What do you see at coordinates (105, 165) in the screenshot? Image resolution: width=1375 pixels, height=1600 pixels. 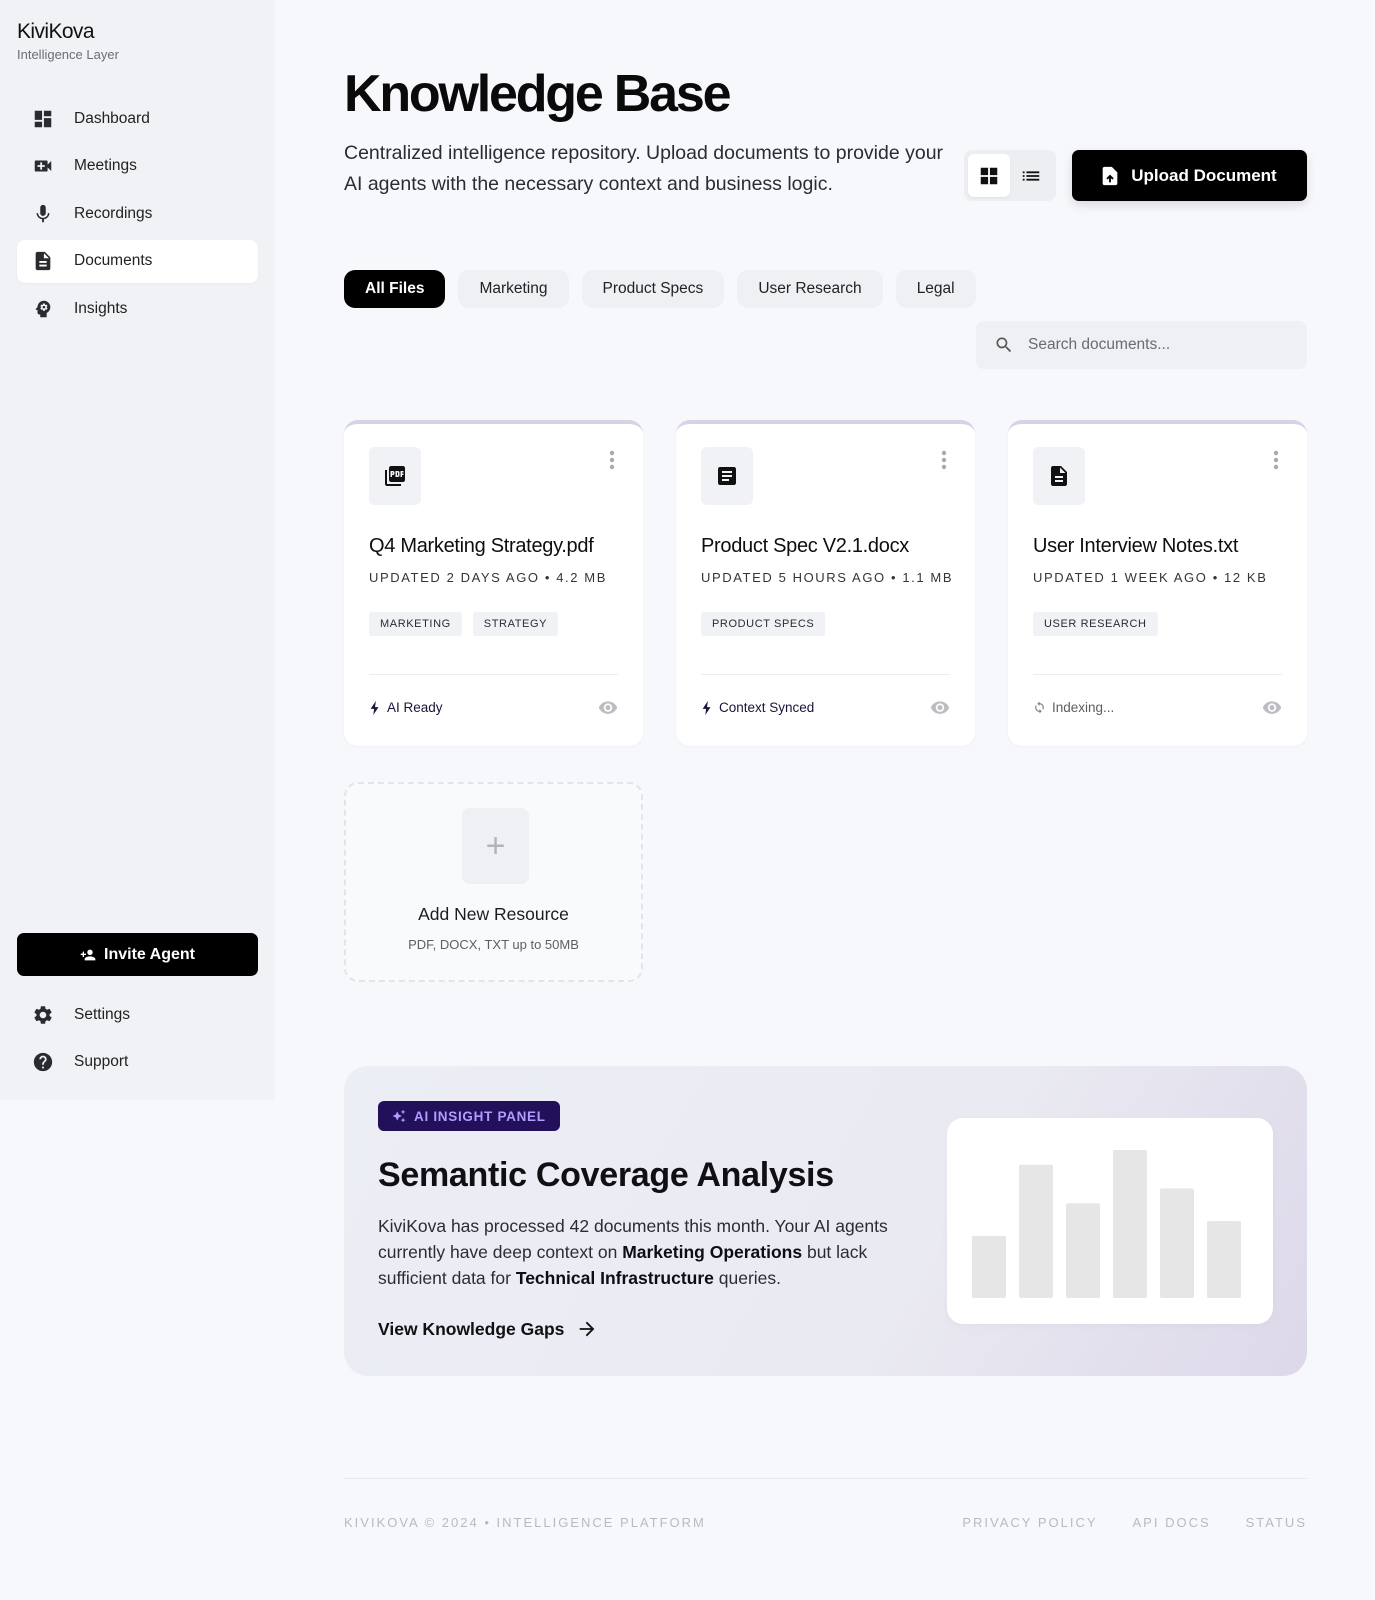 I see `sidebar-item-label: Meetings` at bounding box center [105, 165].